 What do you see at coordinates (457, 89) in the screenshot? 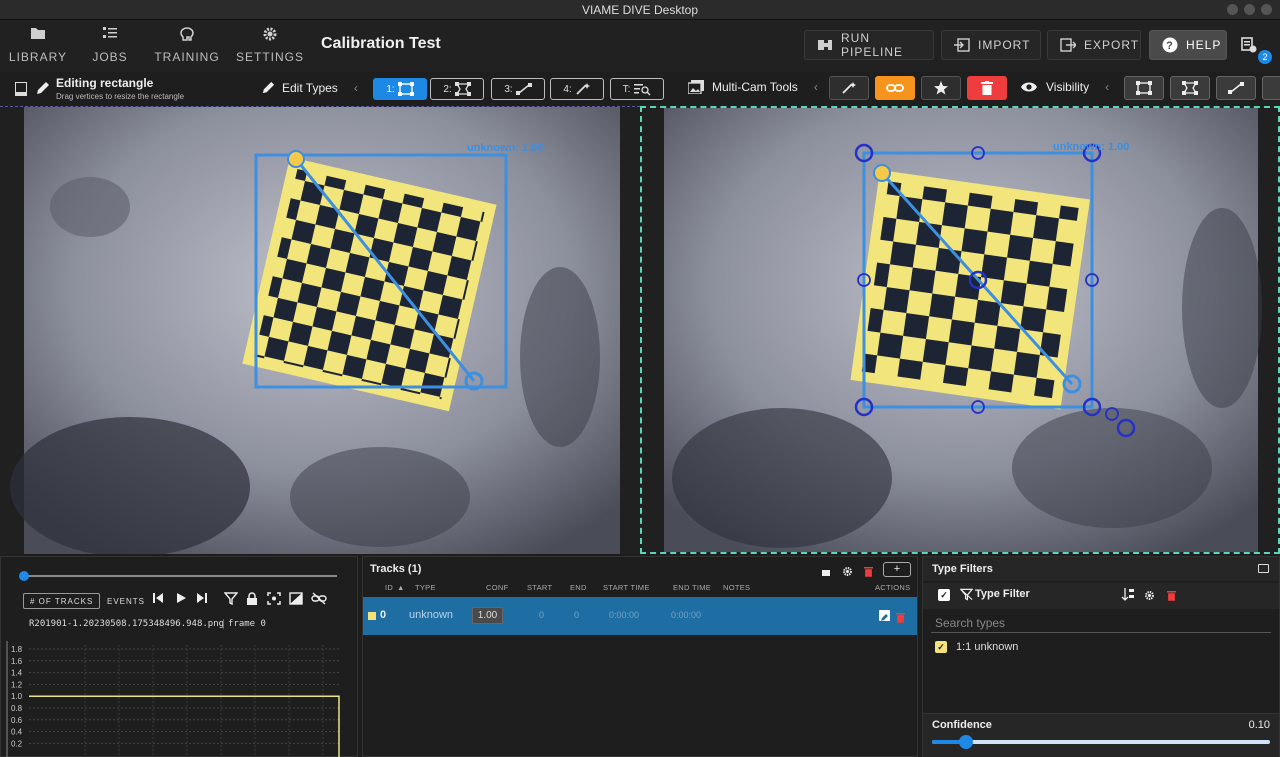
I see `polygon-type-button: 2:` at bounding box center [457, 89].